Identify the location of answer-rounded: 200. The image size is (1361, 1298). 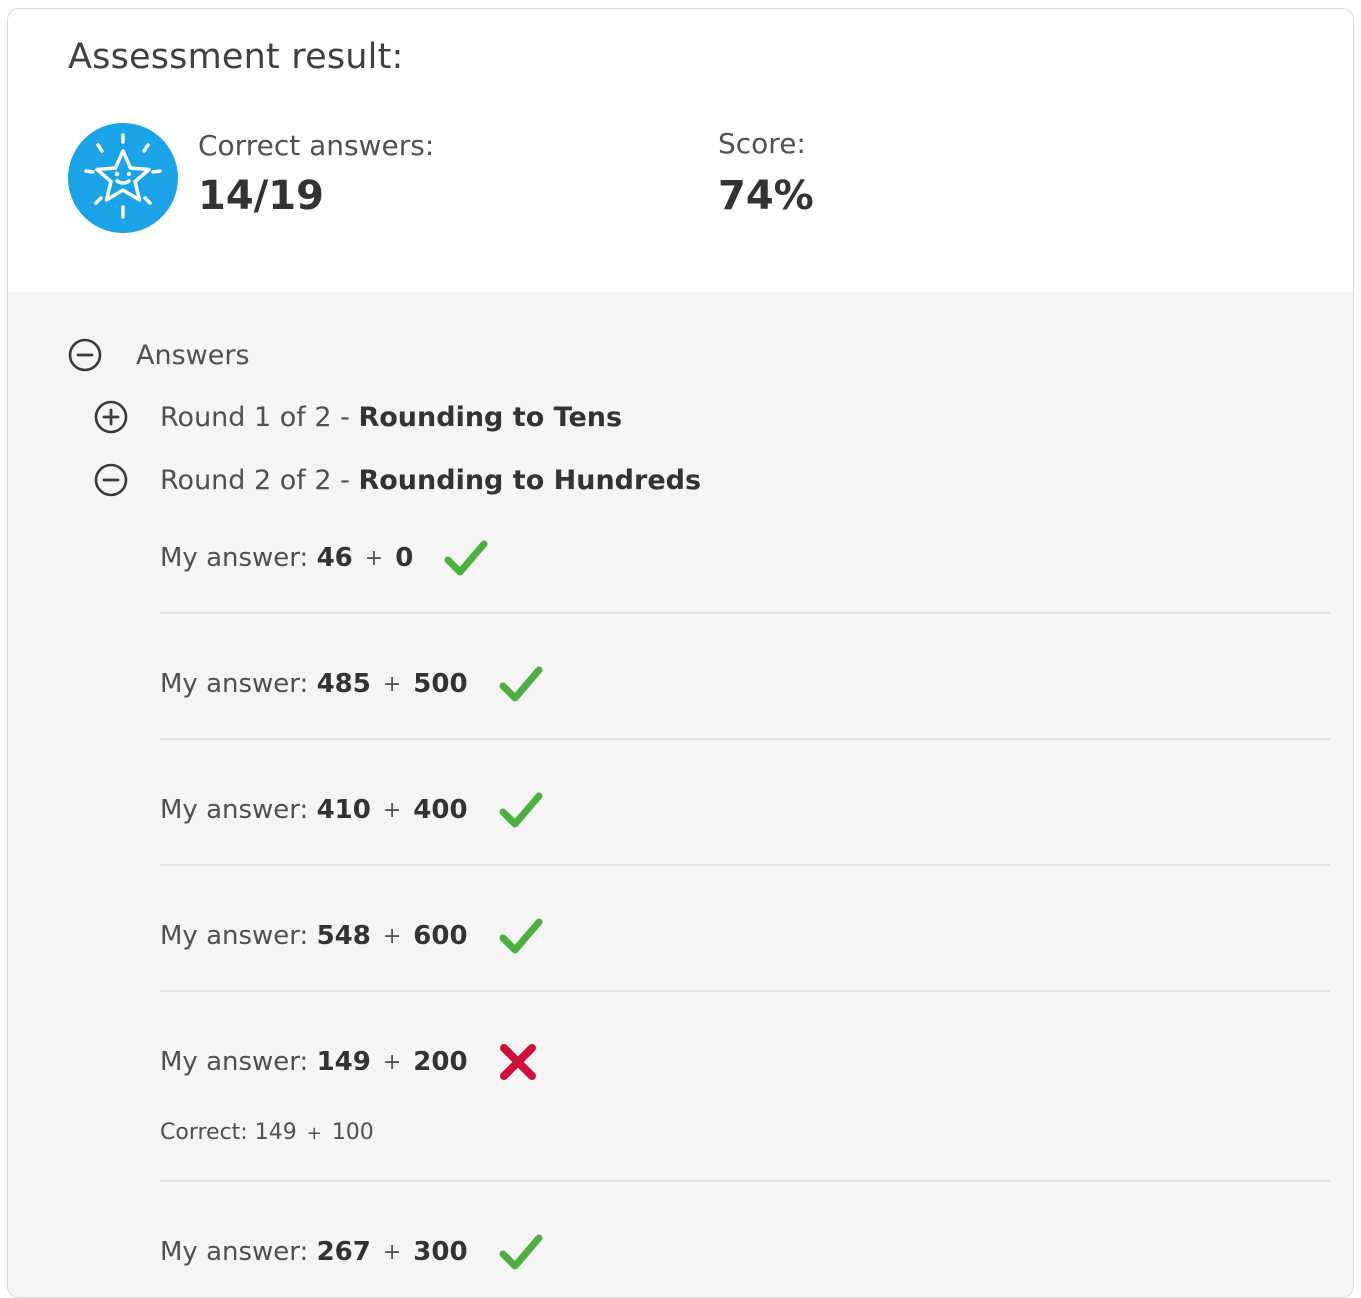
(440, 1062).